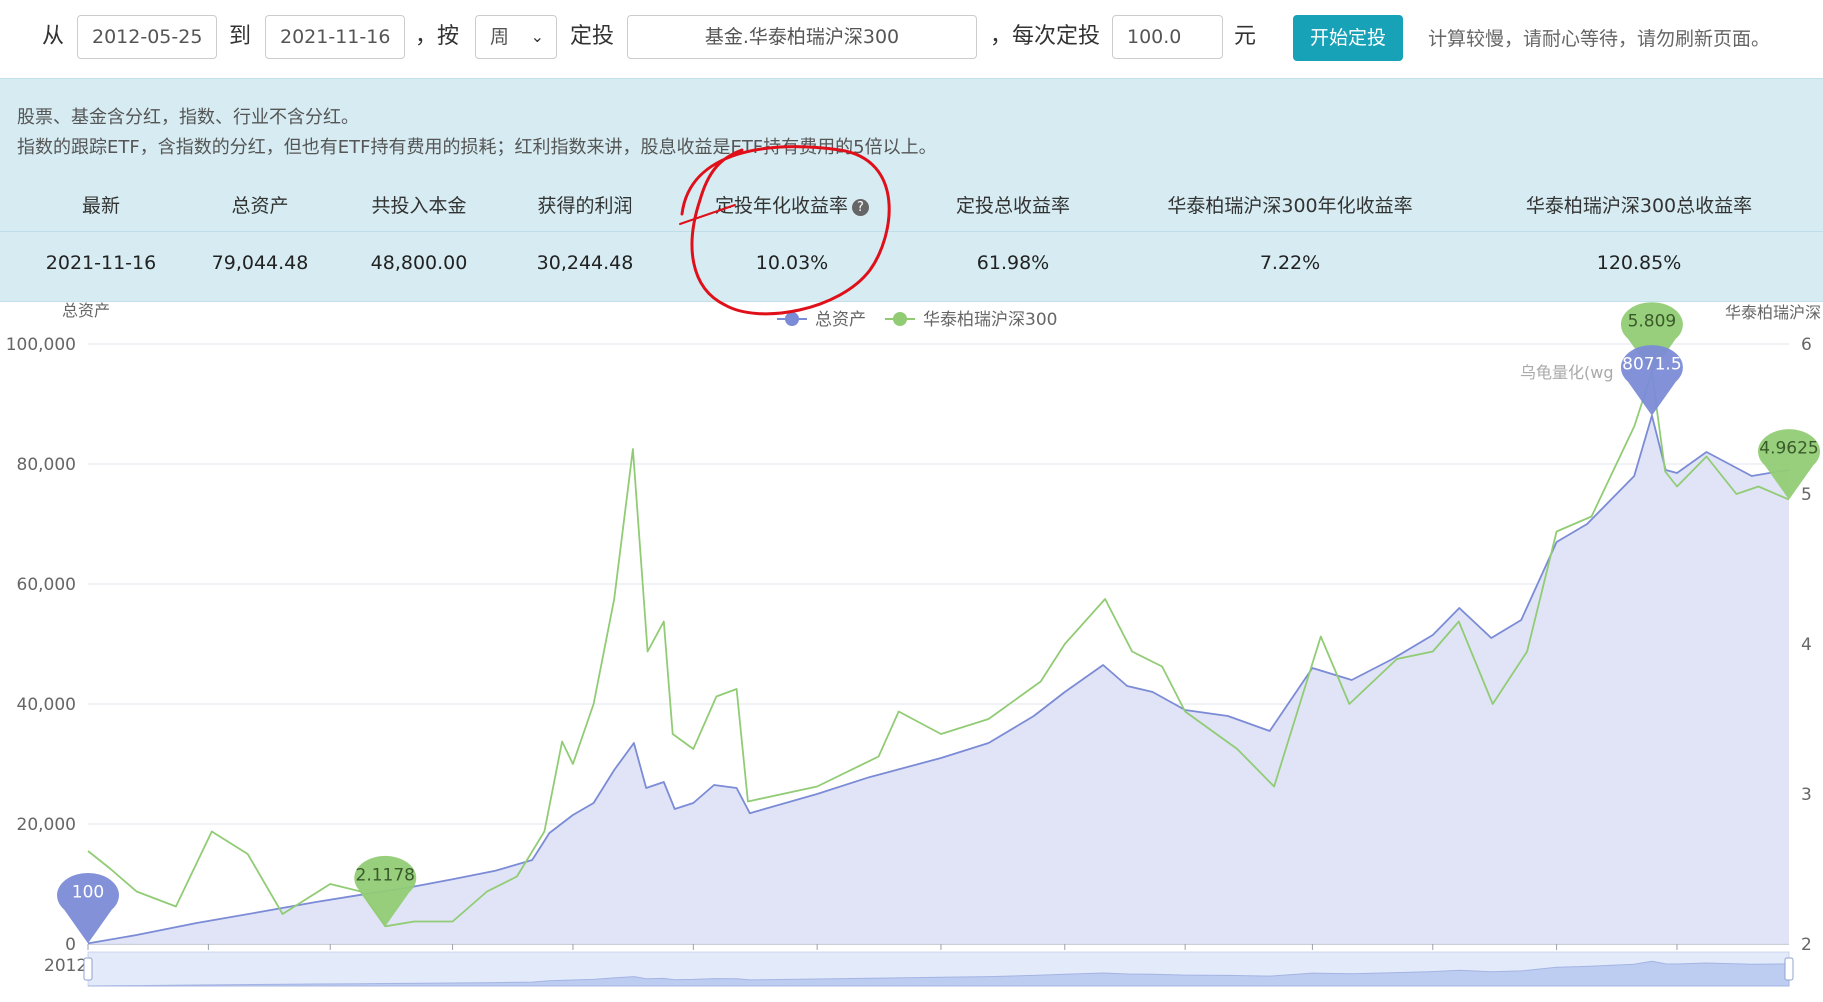 This screenshot has height=1002, width=1823. I want to click on left-tick-label: 100,000, so click(41, 345).